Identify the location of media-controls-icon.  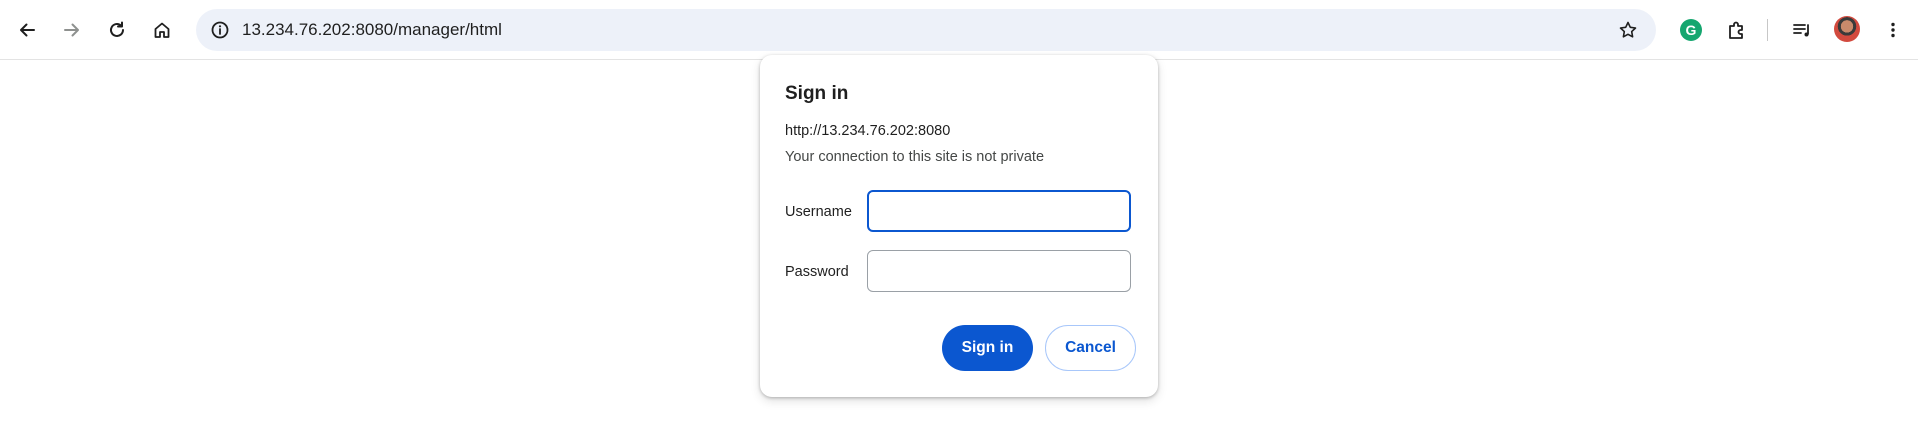
(1801, 30).